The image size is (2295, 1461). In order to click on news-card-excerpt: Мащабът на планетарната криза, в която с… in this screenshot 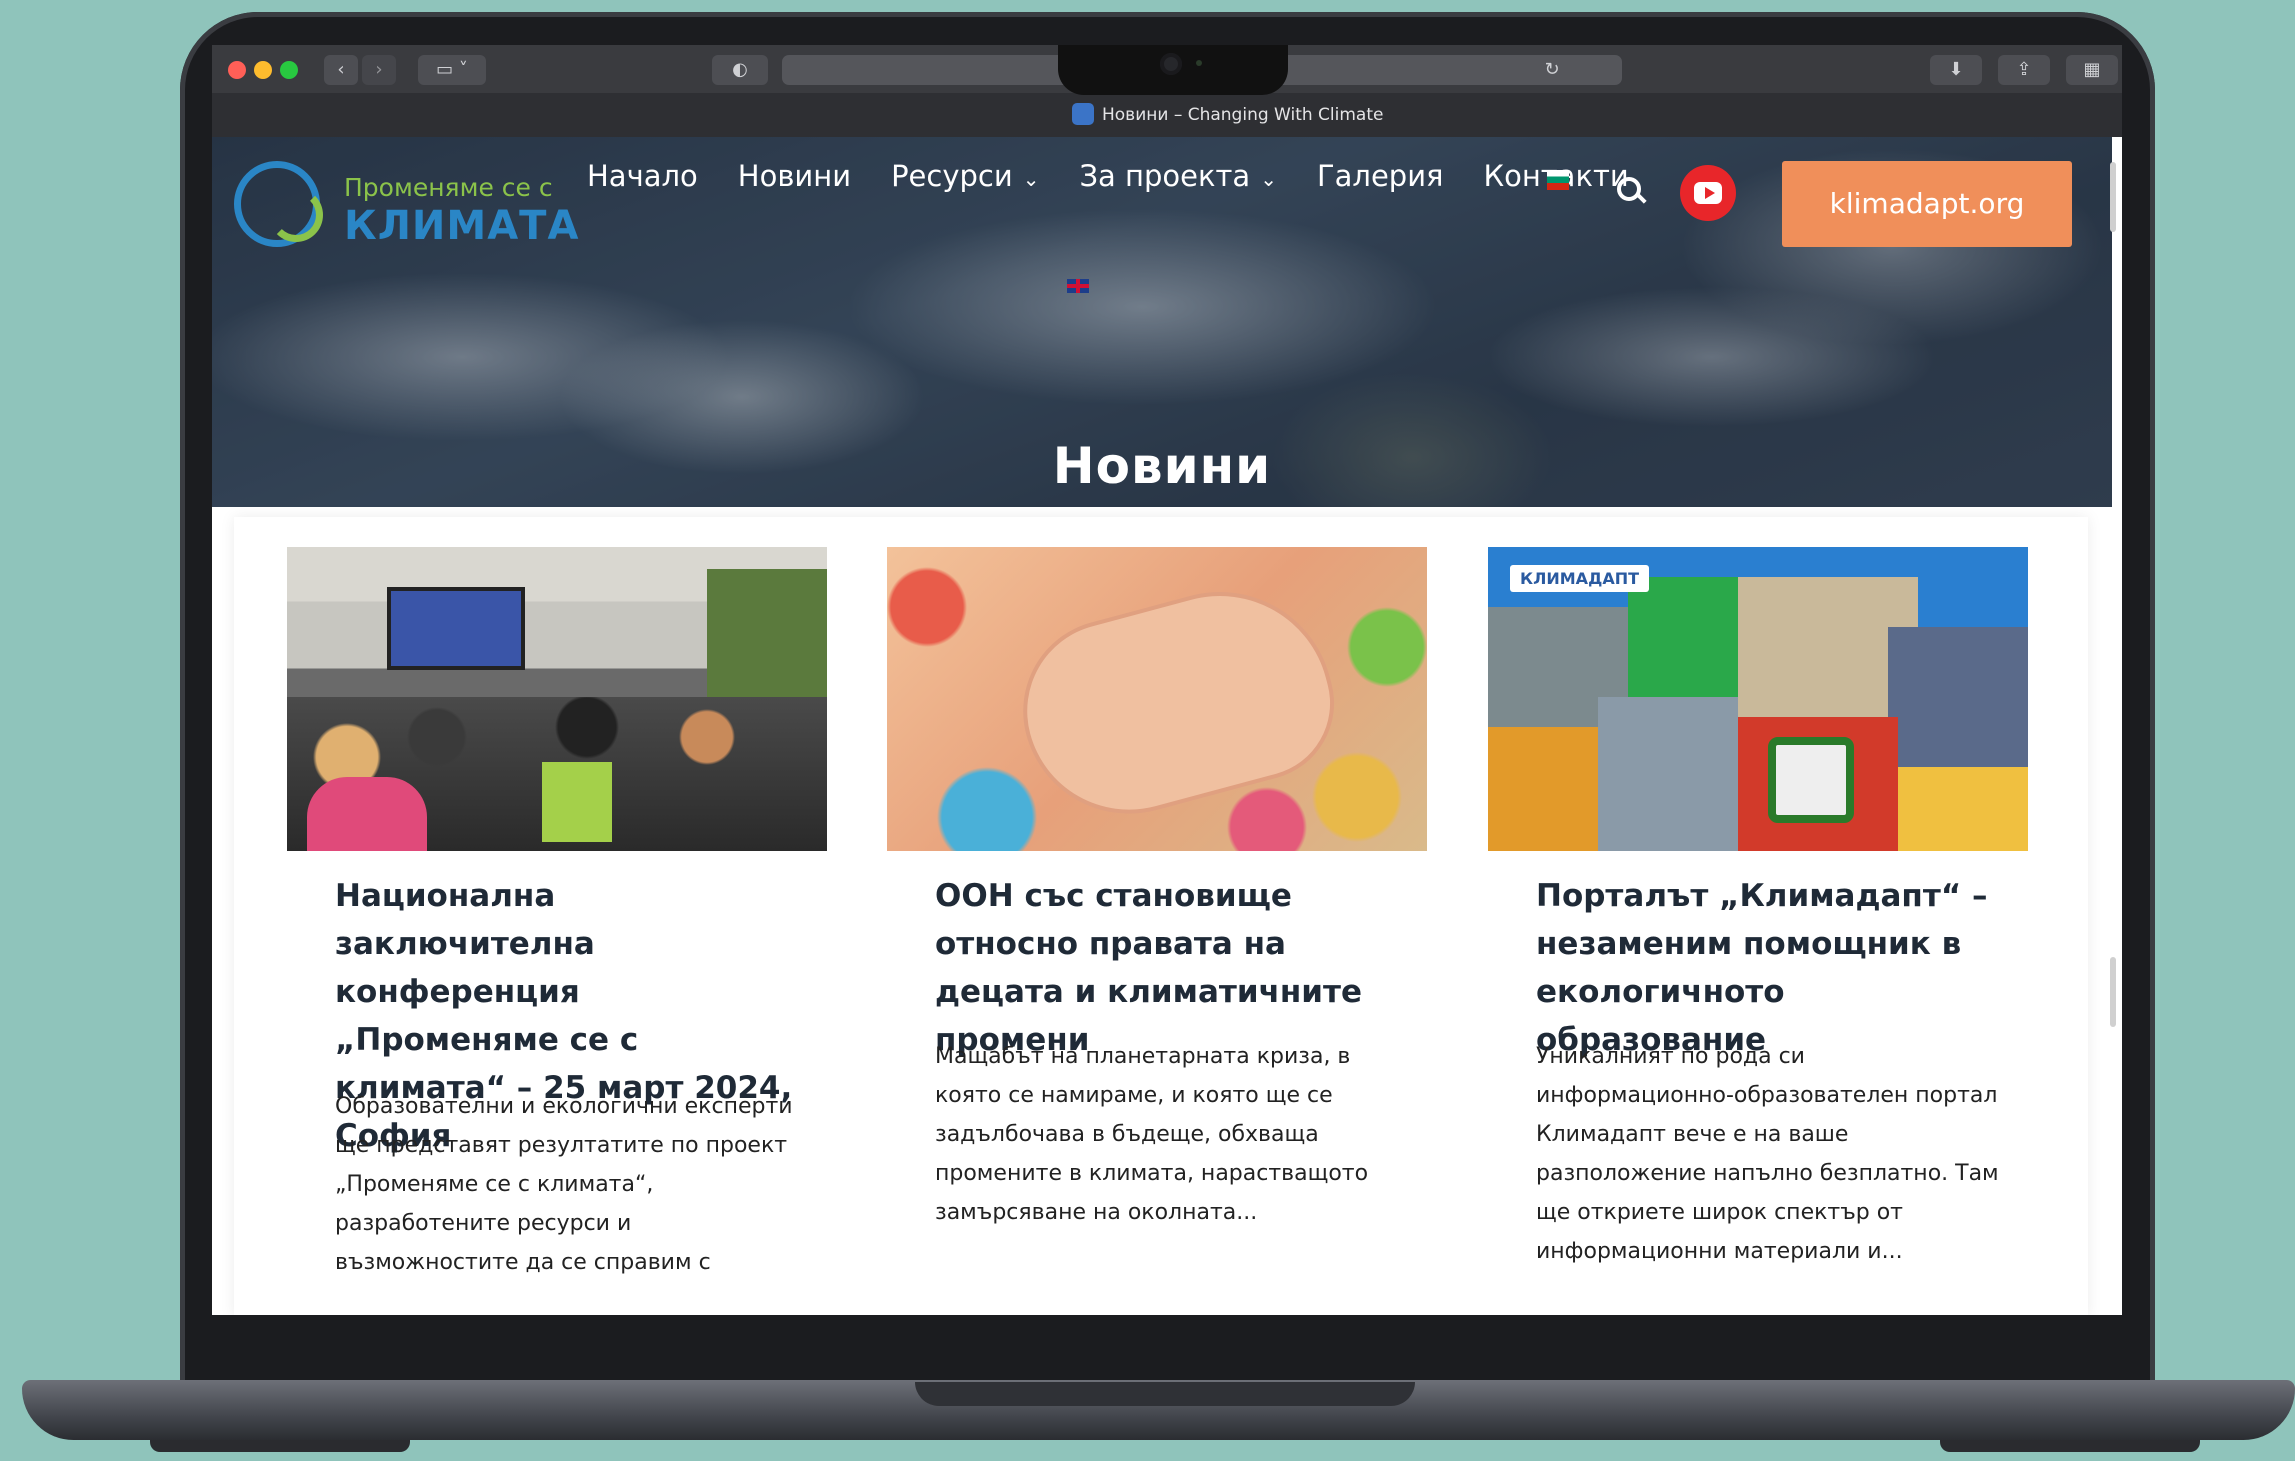, I will do `click(1152, 1134)`.